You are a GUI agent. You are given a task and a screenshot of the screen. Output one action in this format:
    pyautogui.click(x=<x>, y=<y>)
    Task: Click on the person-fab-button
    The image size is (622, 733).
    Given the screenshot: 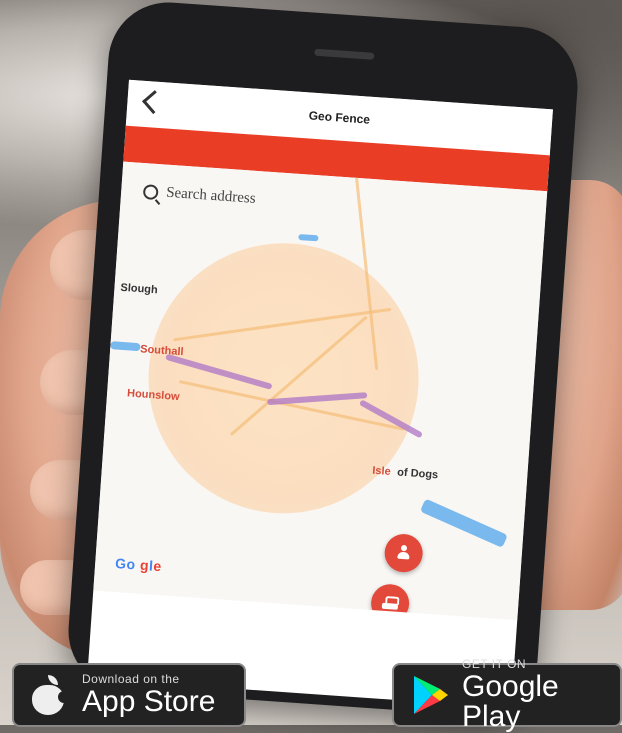 What is the action you would take?
    pyautogui.click(x=403, y=553)
    